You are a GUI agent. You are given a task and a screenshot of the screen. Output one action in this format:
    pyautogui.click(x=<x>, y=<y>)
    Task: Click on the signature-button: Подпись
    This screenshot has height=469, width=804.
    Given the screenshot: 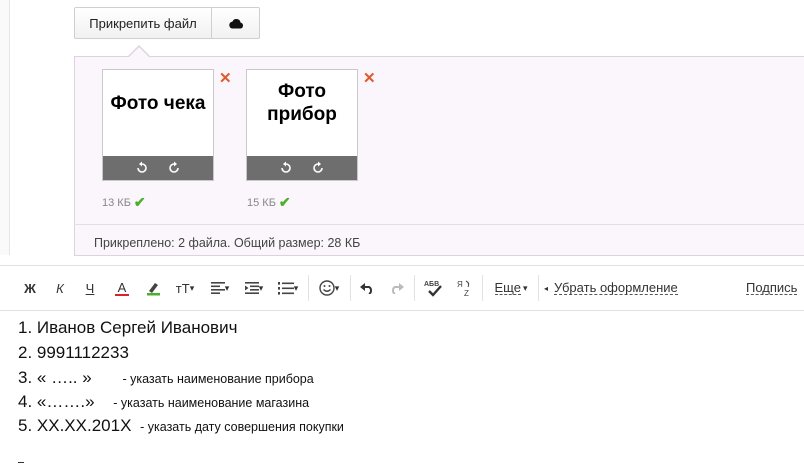 What is the action you would take?
    pyautogui.click(x=775, y=288)
    